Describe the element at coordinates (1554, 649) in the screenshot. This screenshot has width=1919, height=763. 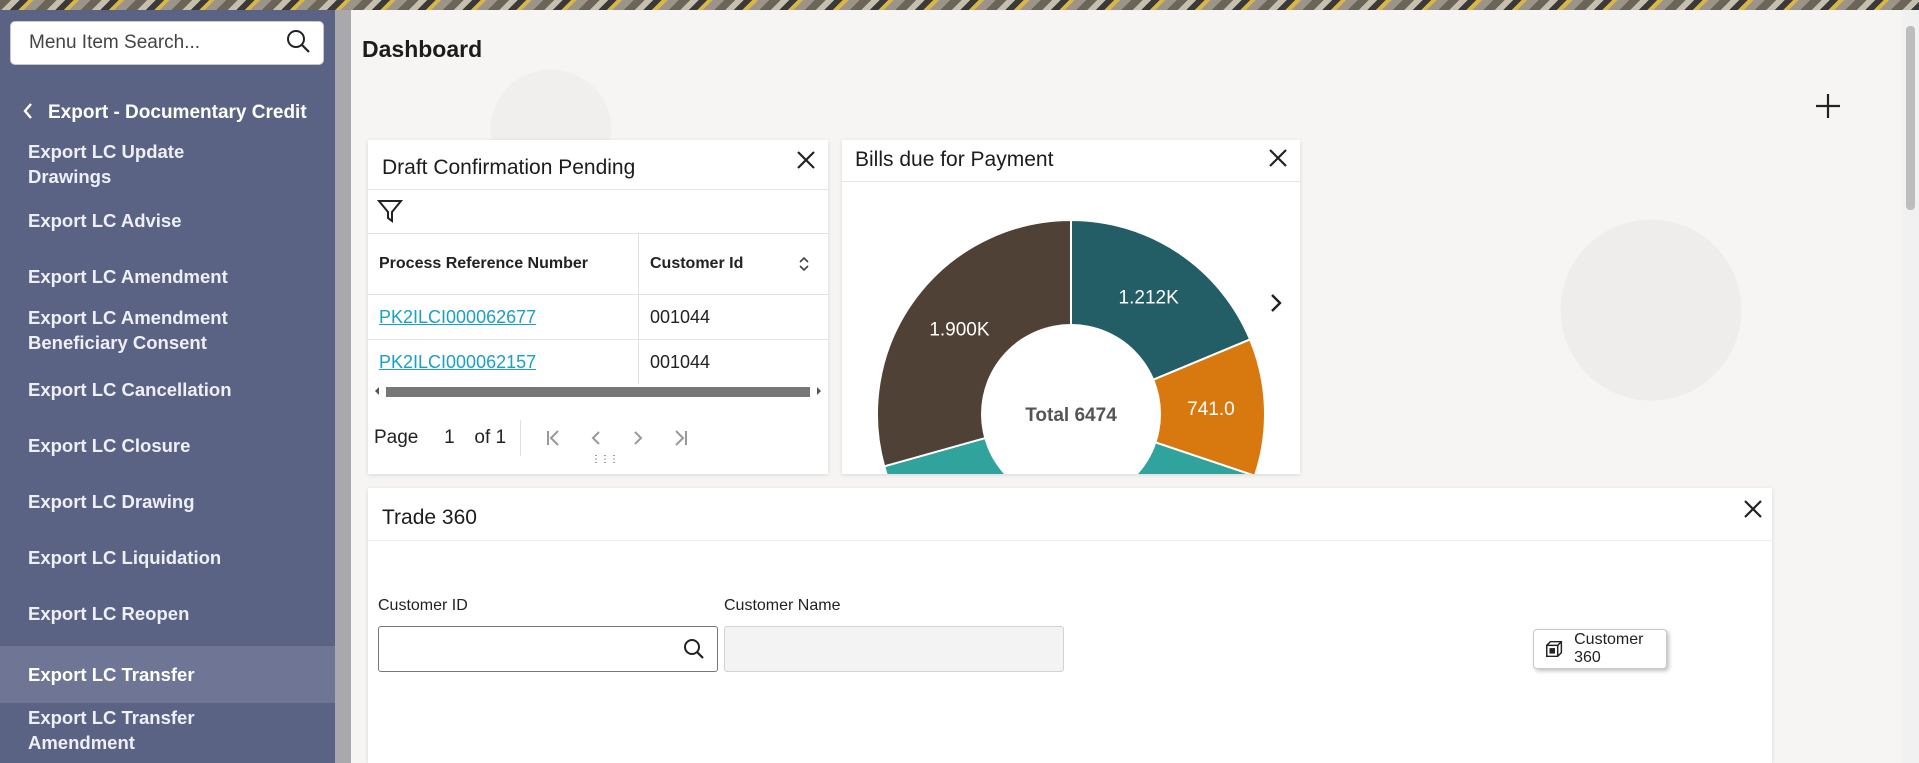
I see `cube-icon` at that location.